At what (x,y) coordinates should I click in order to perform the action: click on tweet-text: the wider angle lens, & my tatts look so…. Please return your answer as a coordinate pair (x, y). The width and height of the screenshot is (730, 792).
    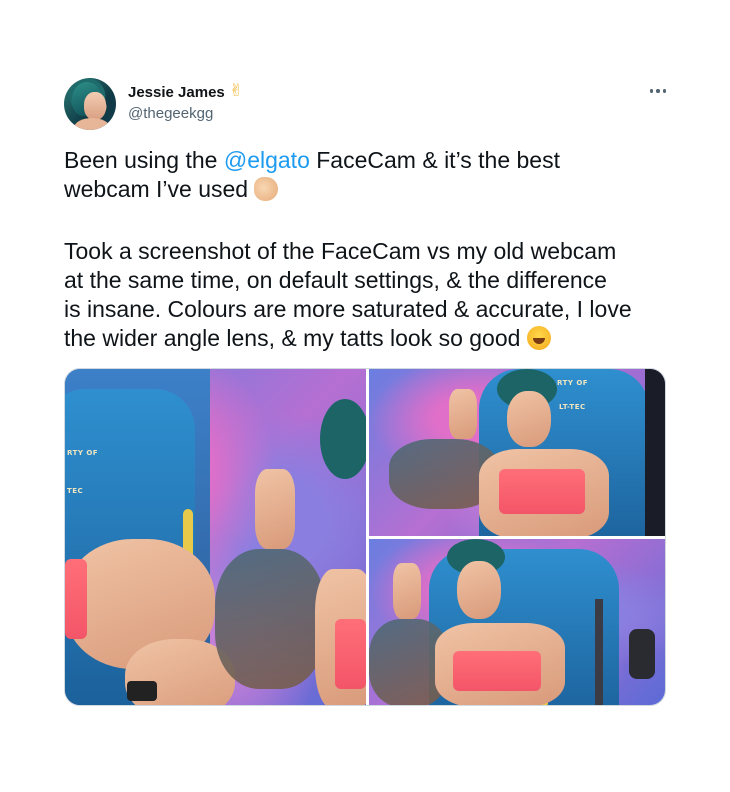
    Looking at the image, I should click on (295, 338).